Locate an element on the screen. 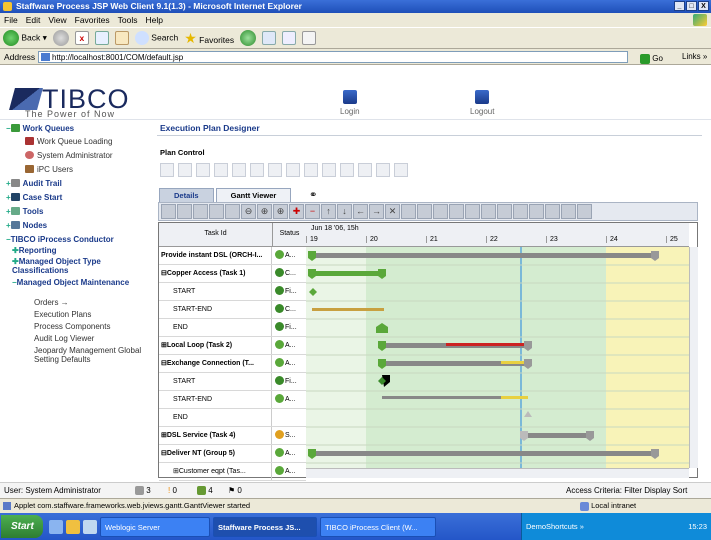 This screenshot has width=711, height=540. gantt-tool-23-icon is located at coordinates (520, 211).